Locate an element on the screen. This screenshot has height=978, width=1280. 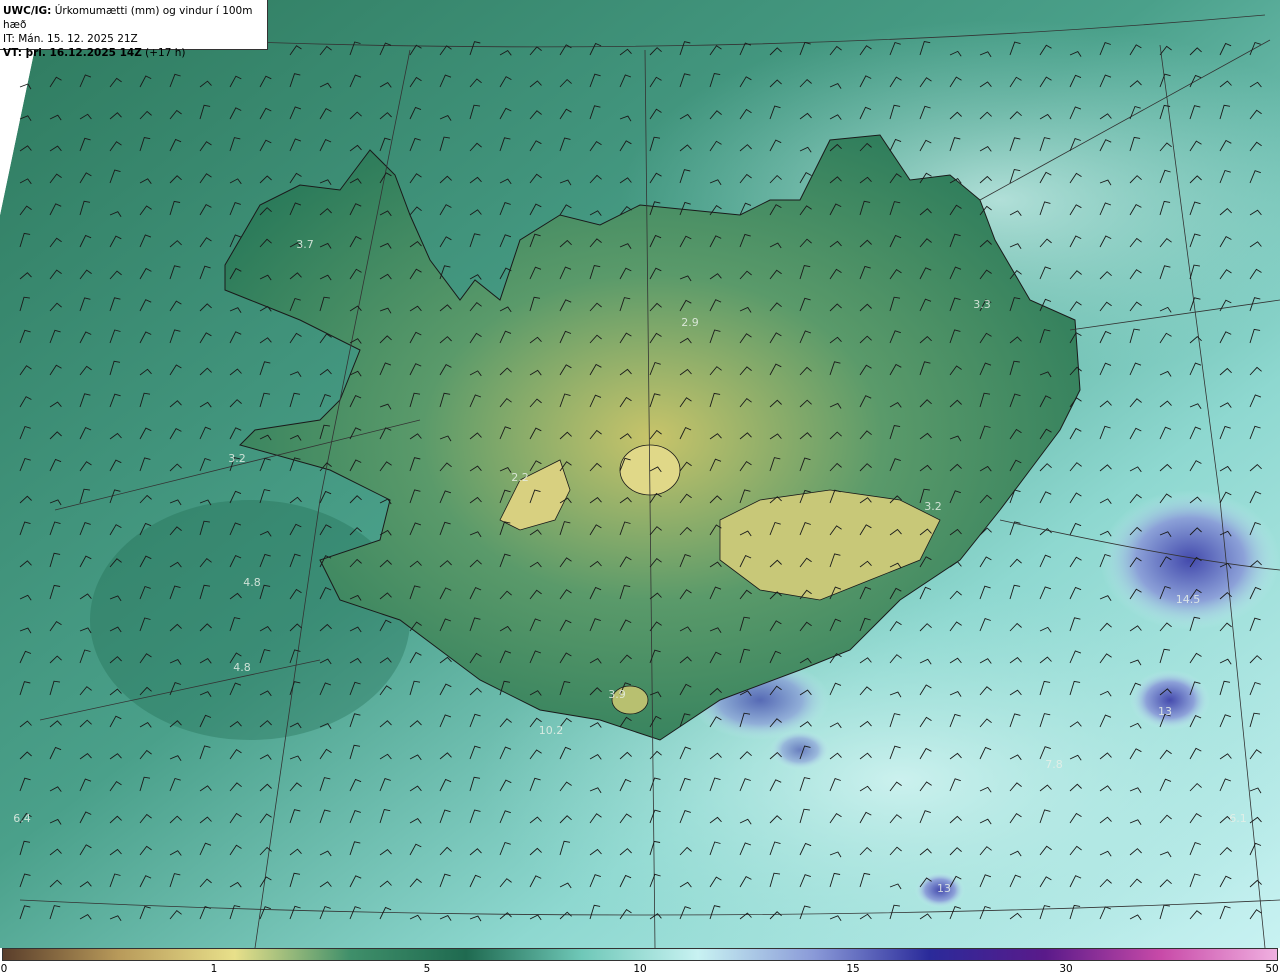
value-label: 3.3 is located at coordinates (982, 304).